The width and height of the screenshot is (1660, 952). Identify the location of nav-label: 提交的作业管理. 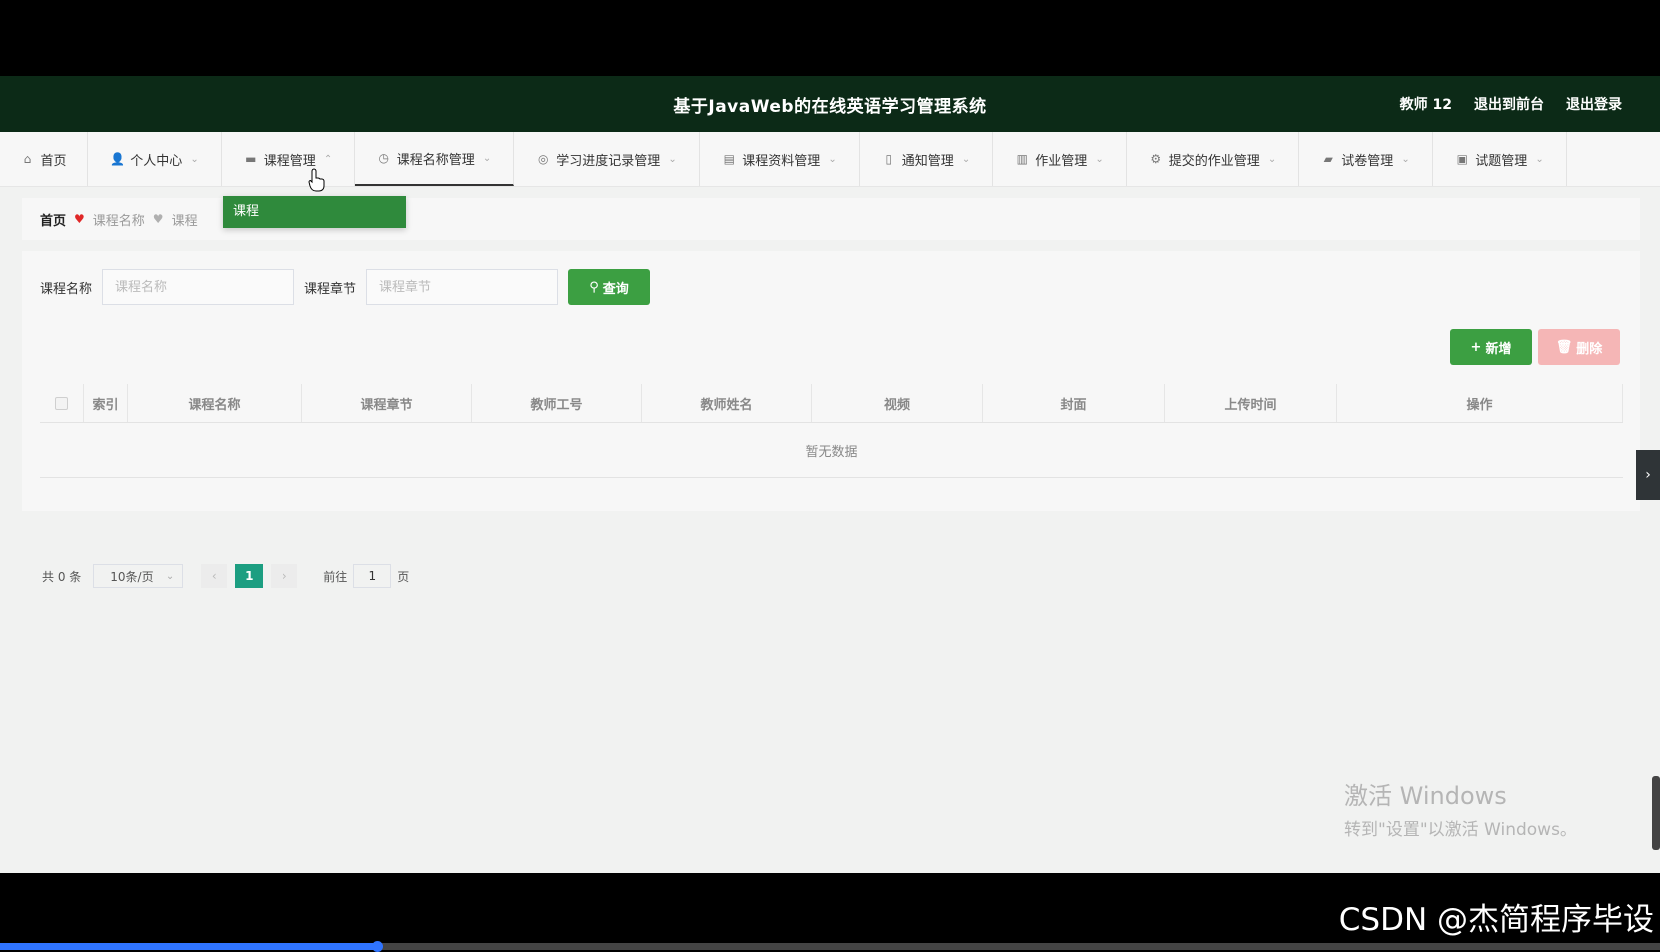
(1214, 161).